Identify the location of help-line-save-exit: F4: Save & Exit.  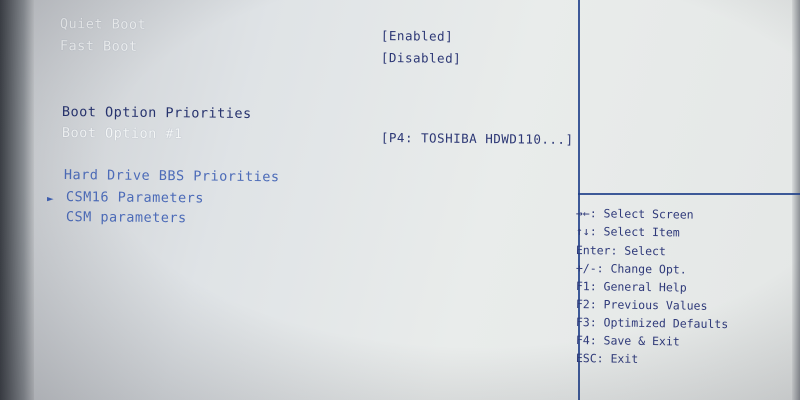
(627, 341).